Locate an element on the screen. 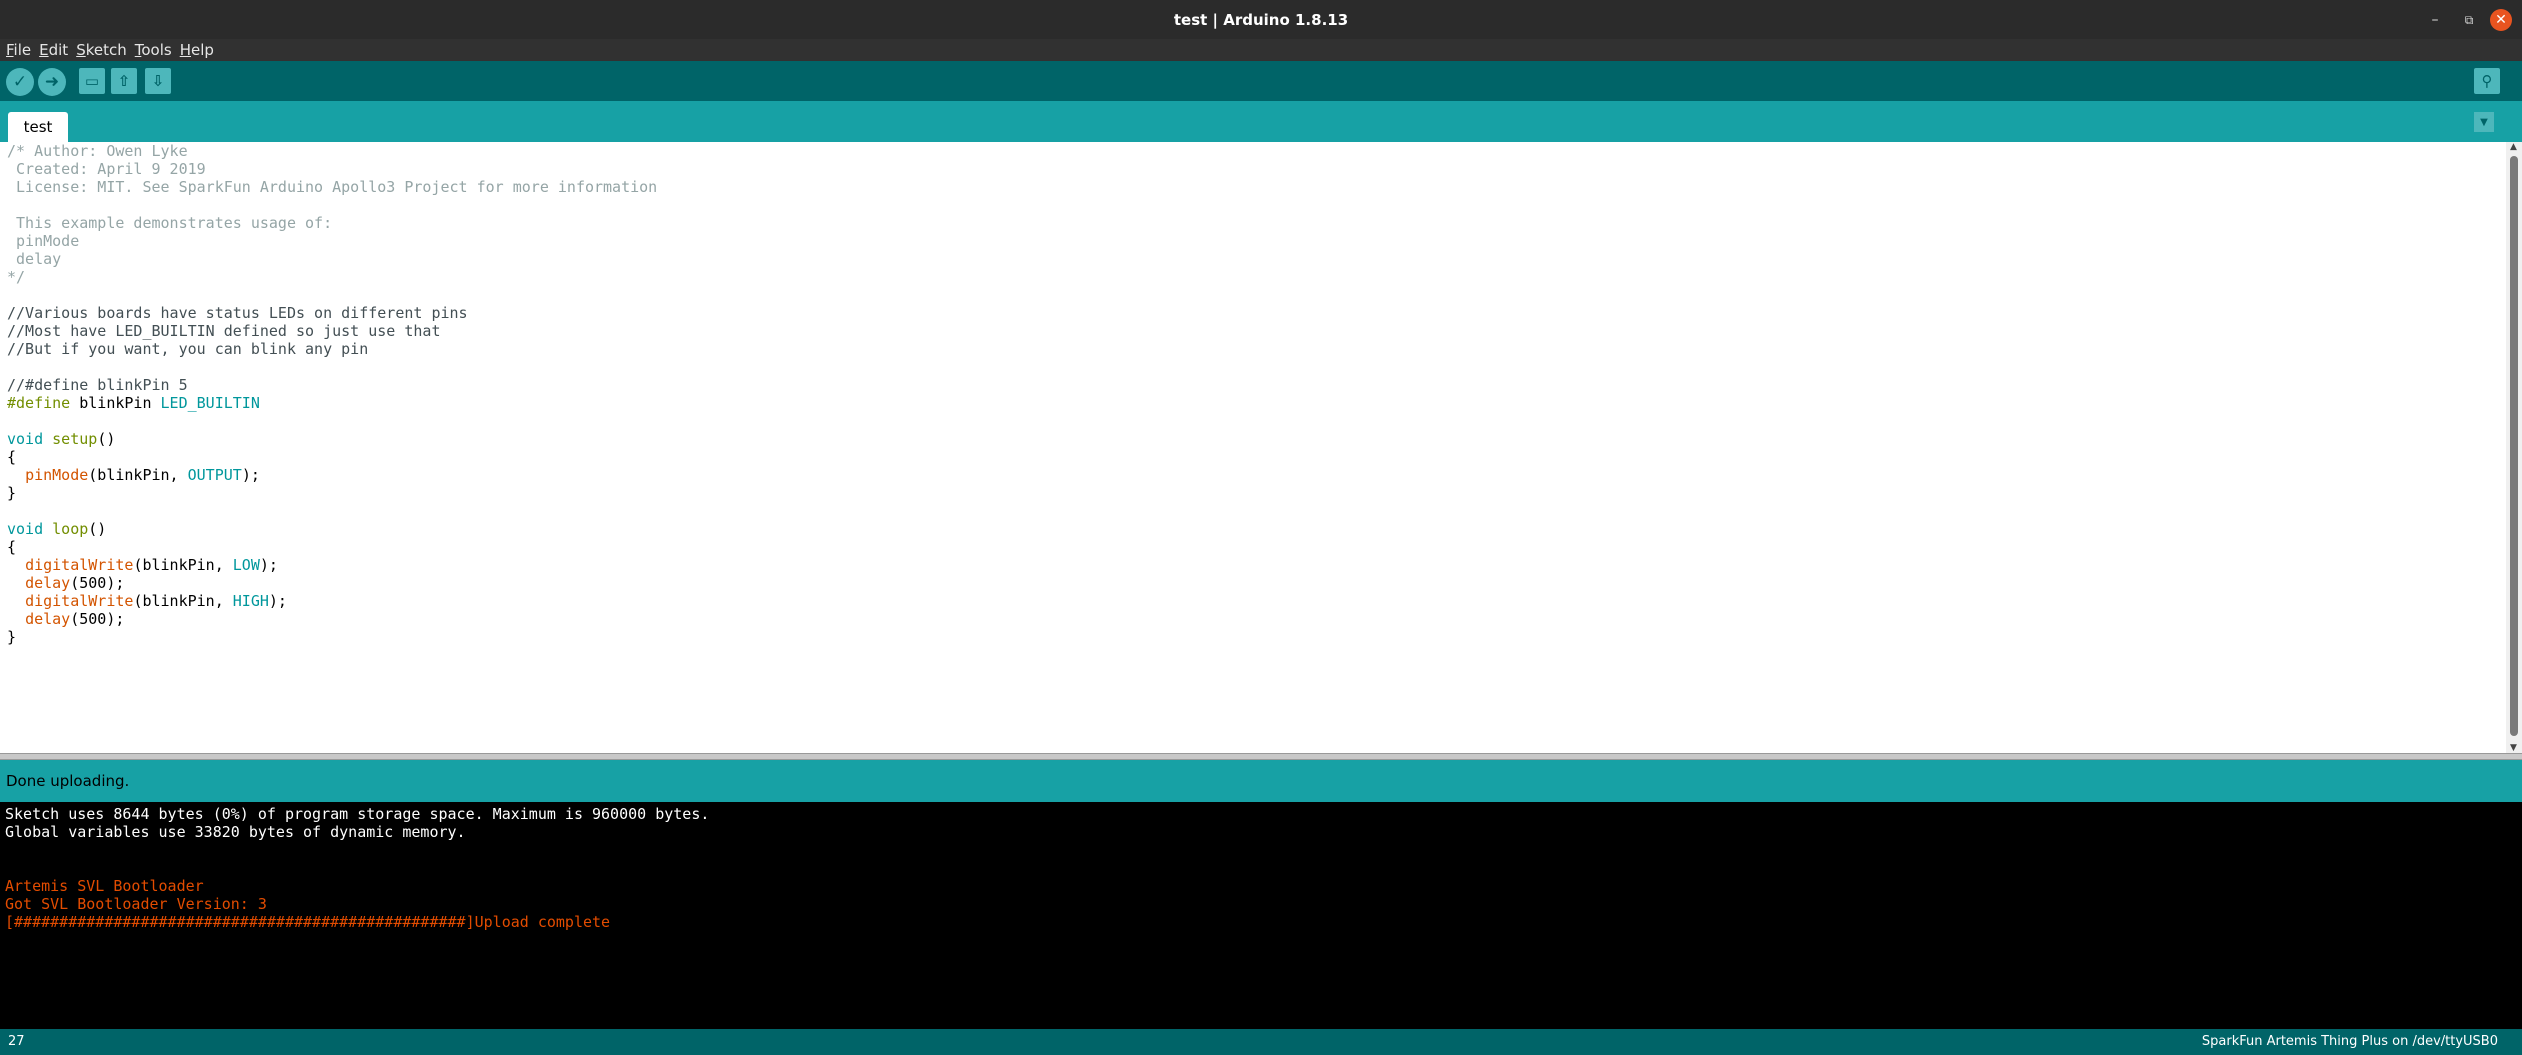 The image size is (2522, 1055). code-token: digitalWrite is located at coordinates (79, 565).